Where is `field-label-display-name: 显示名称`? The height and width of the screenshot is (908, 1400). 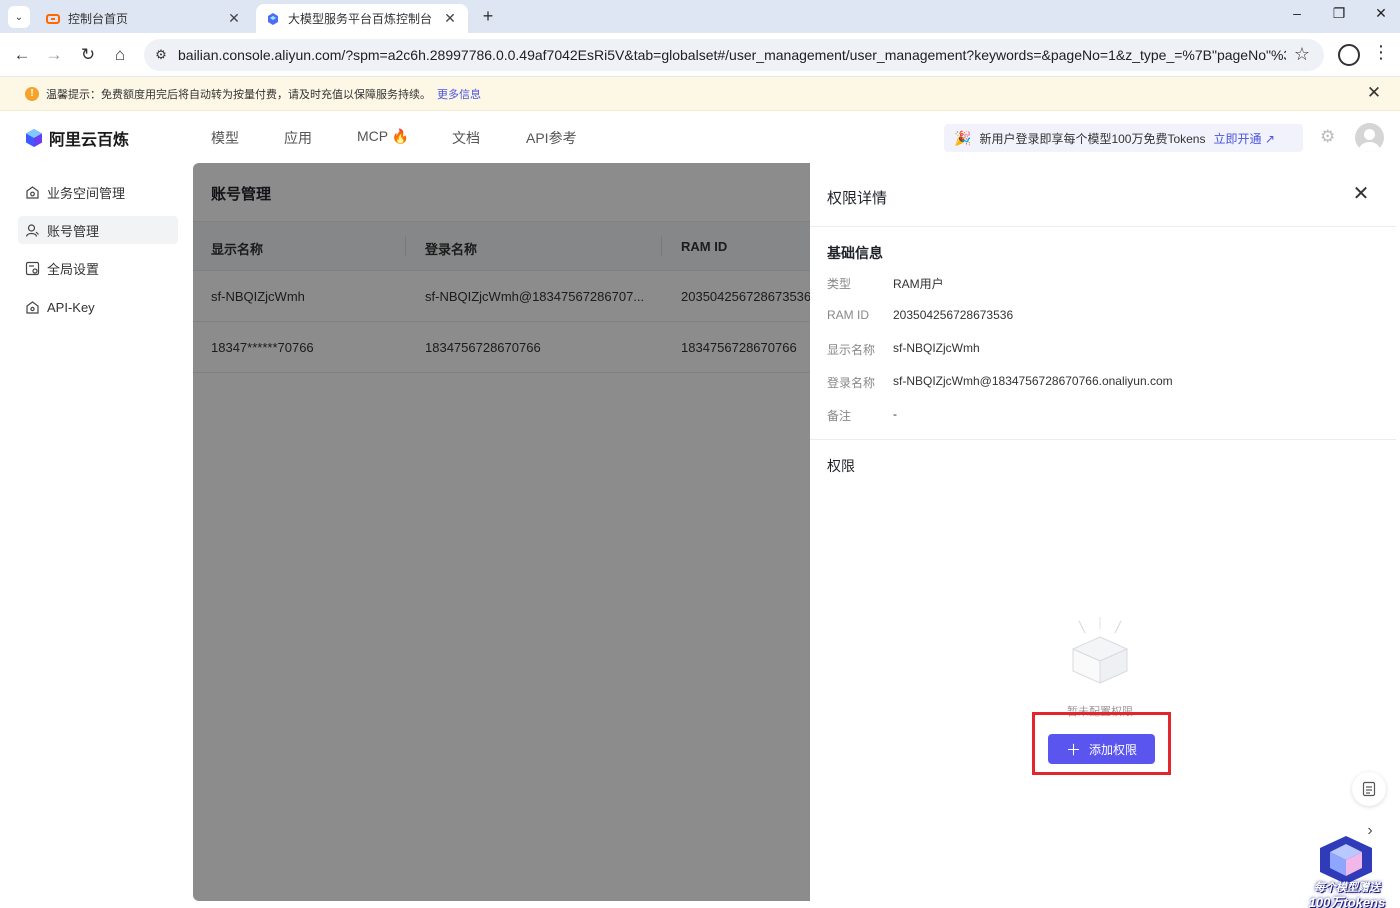
field-label-display-name: 显示名称 is located at coordinates (851, 350).